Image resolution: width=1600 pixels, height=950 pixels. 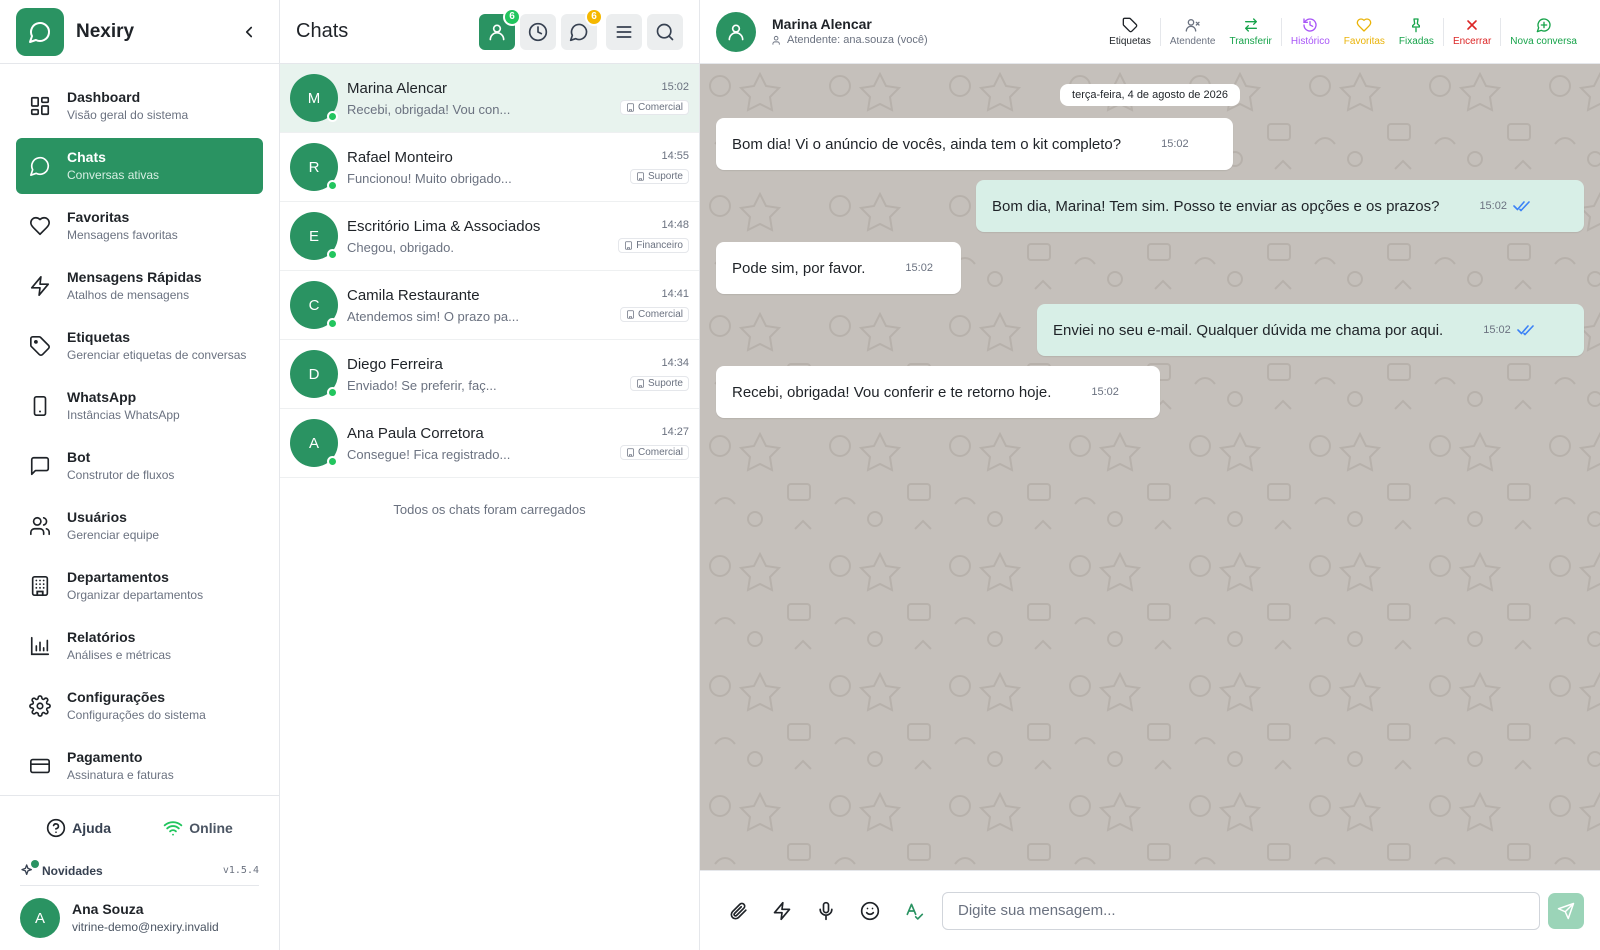 What do you see at coordinates (314, 98) in the screenshot?
I see `avatar: M` at bounding box center [314, 98].